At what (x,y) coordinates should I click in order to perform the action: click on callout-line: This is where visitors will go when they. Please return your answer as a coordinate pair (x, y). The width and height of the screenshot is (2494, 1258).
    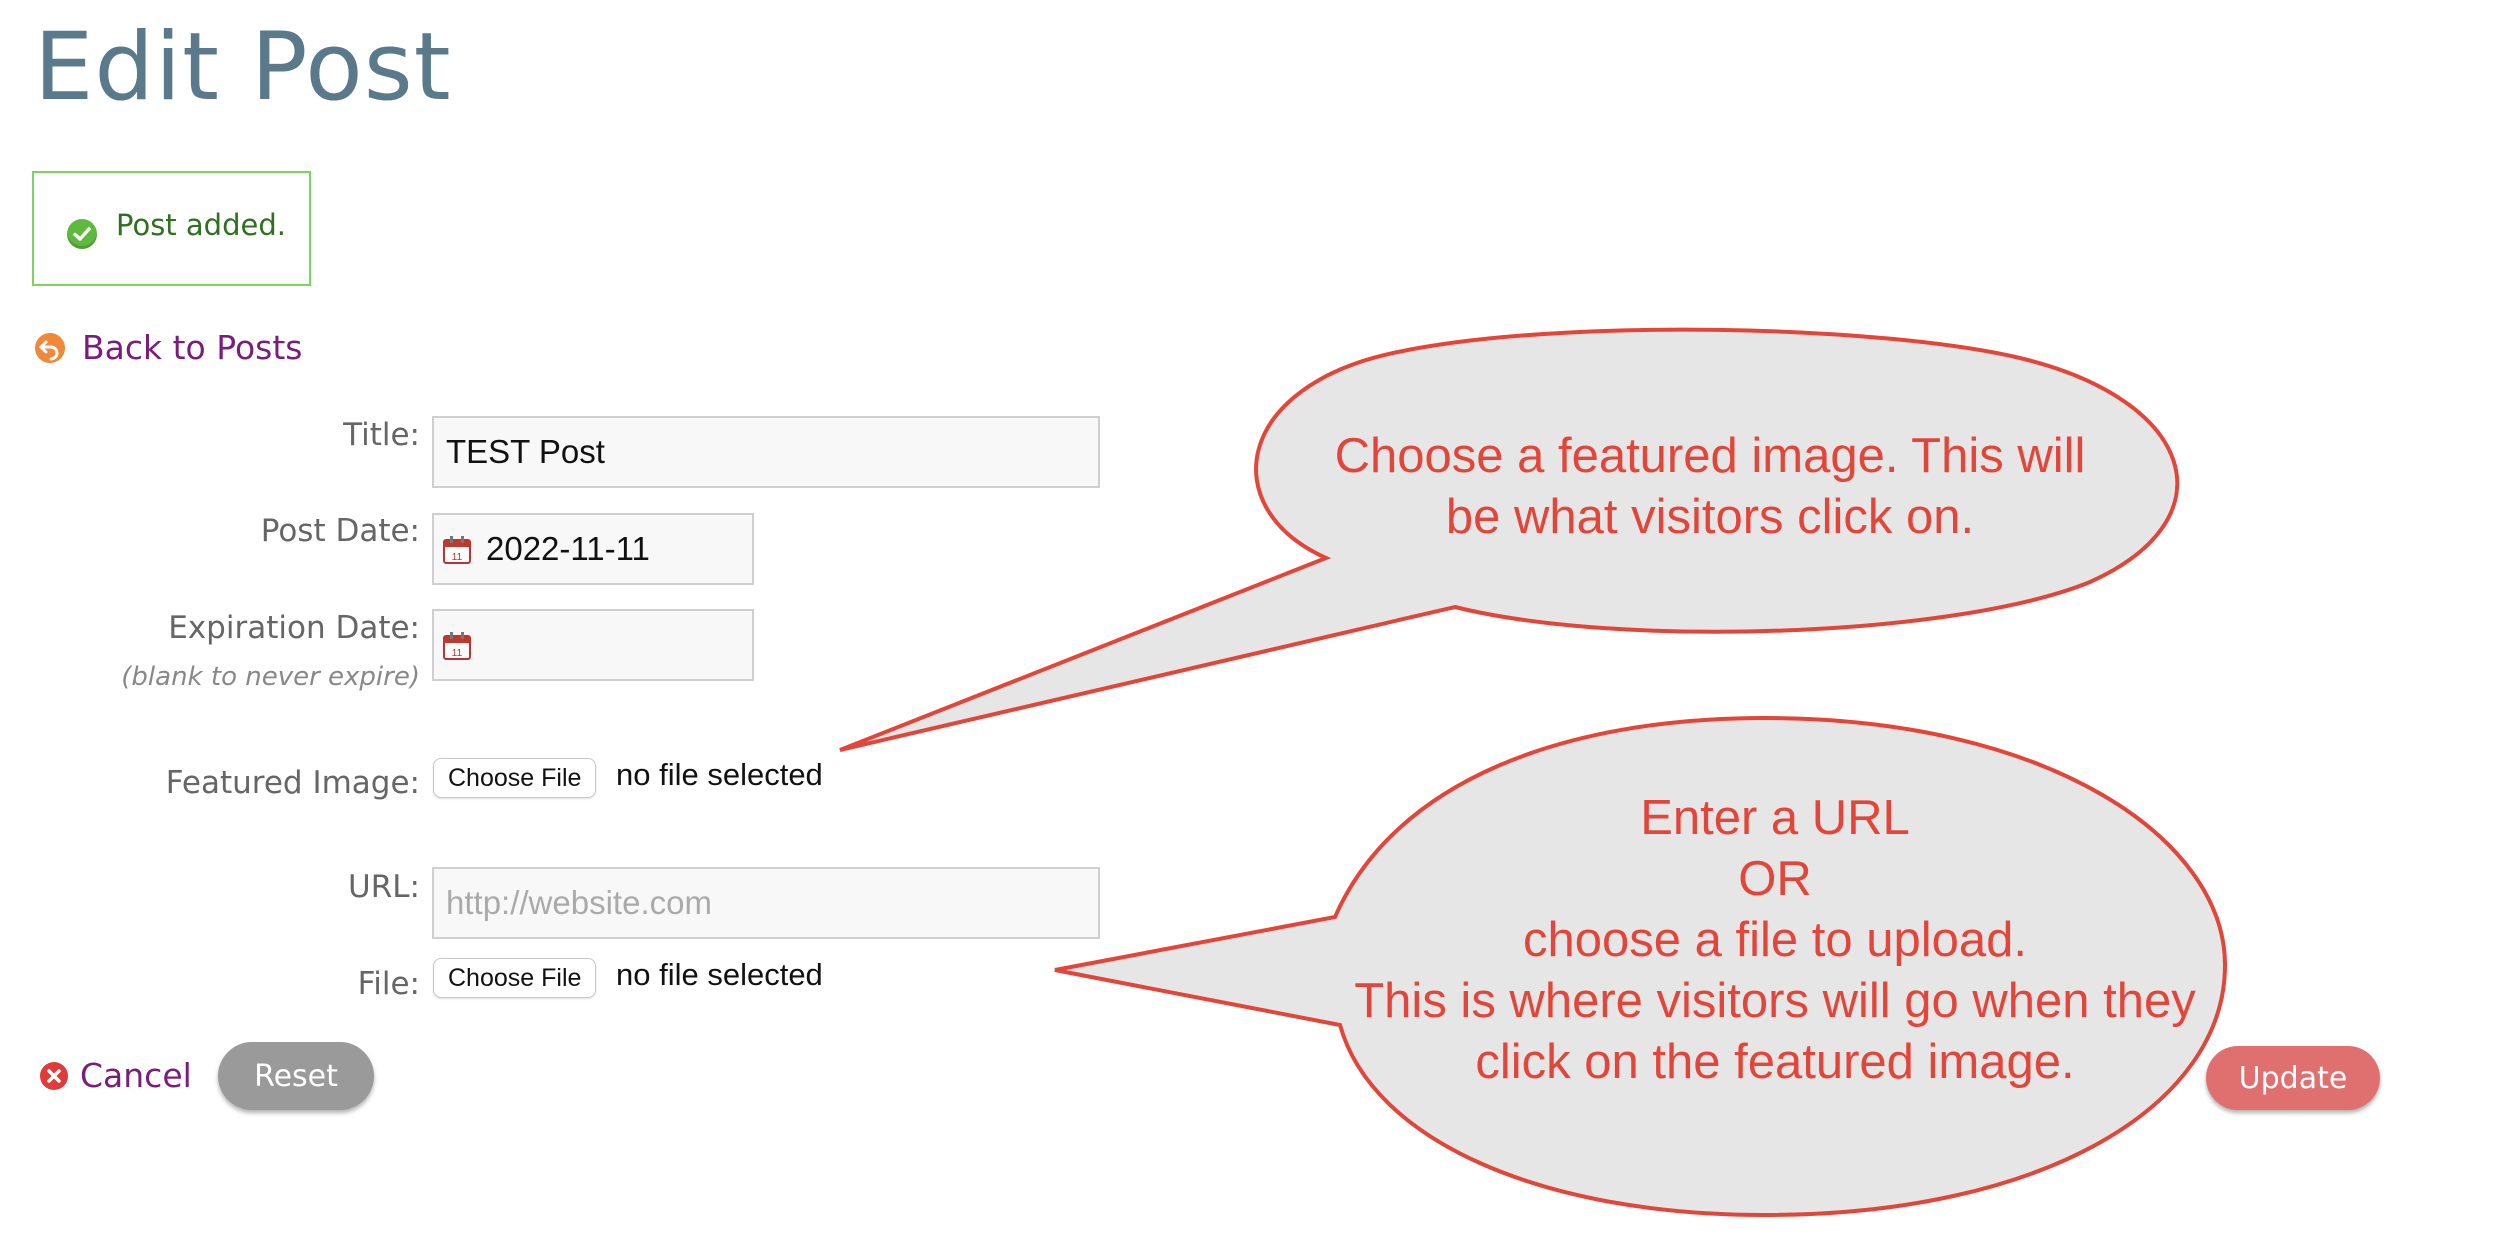
    Looking at the image, I should click on (1775, 1001).